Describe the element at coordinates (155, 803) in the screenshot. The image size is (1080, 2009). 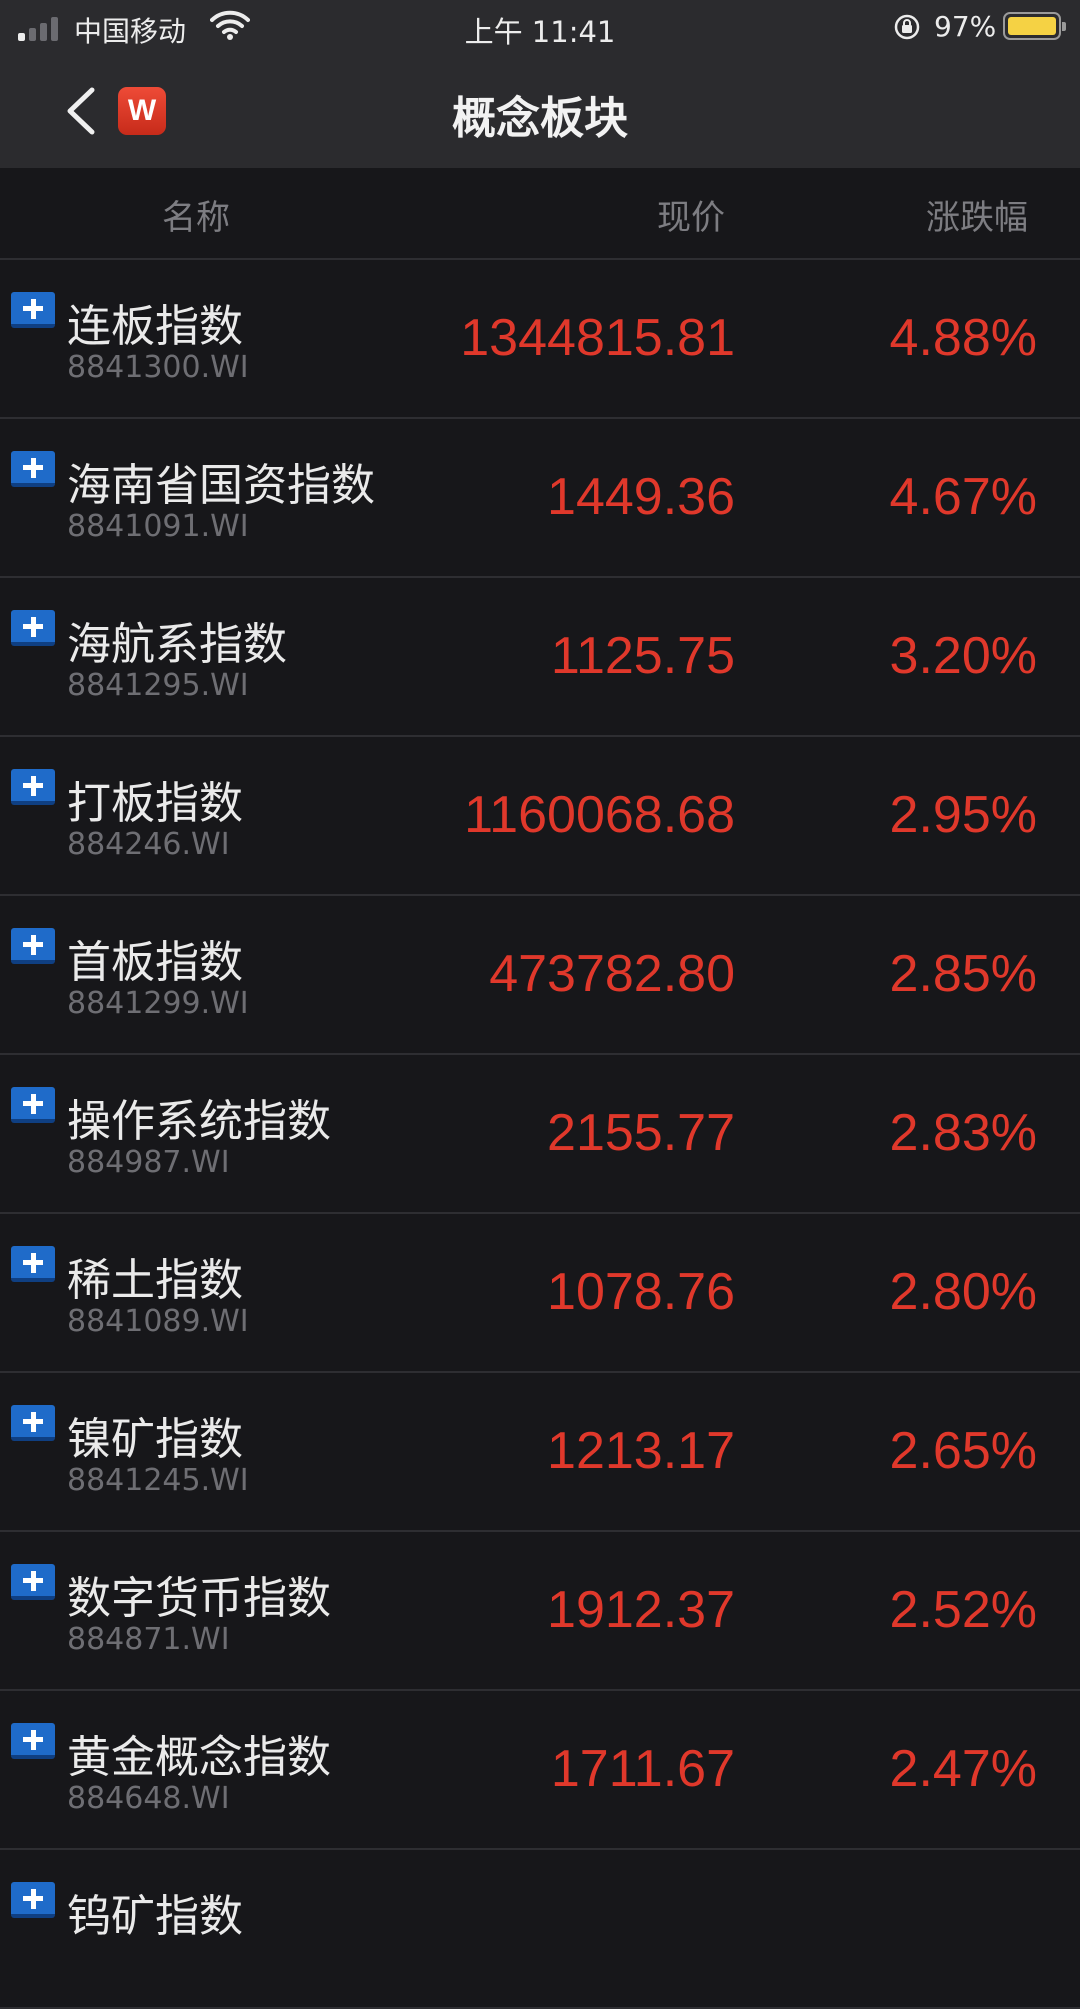
I see `sector-name: 打板指数` at that location.